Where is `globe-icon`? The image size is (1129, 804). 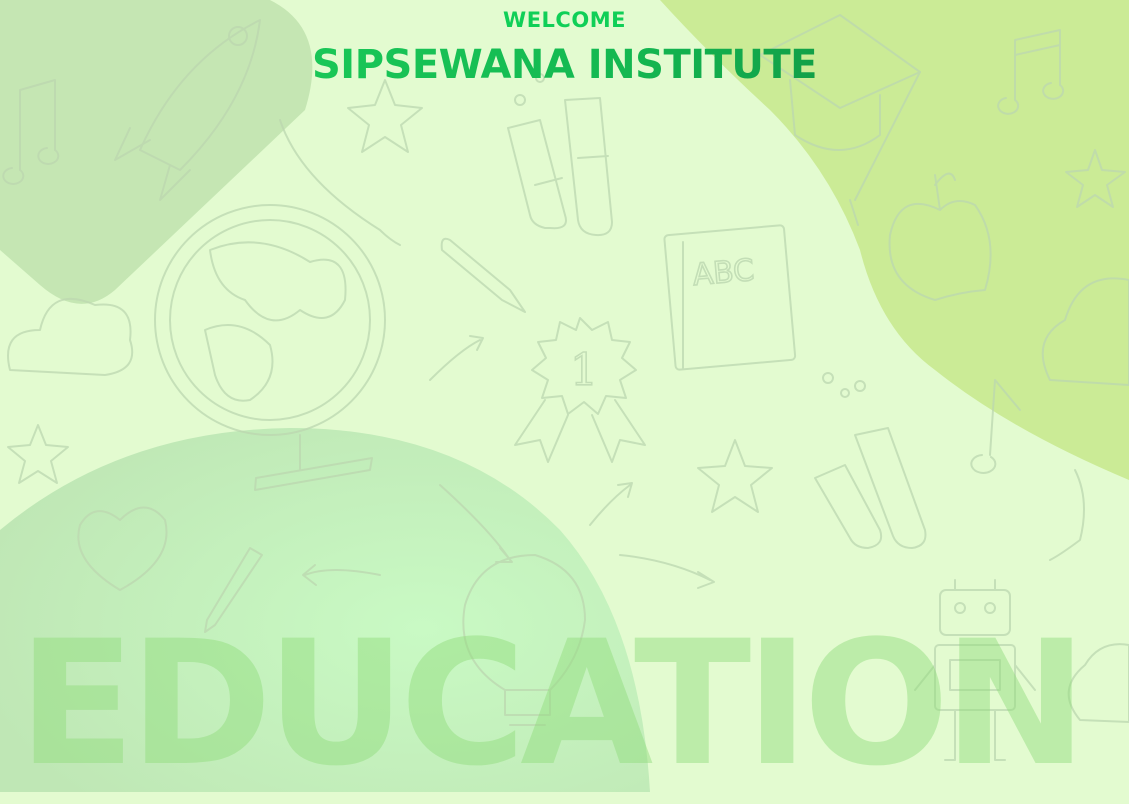 globe-icon is located at coordinates (270, 347).